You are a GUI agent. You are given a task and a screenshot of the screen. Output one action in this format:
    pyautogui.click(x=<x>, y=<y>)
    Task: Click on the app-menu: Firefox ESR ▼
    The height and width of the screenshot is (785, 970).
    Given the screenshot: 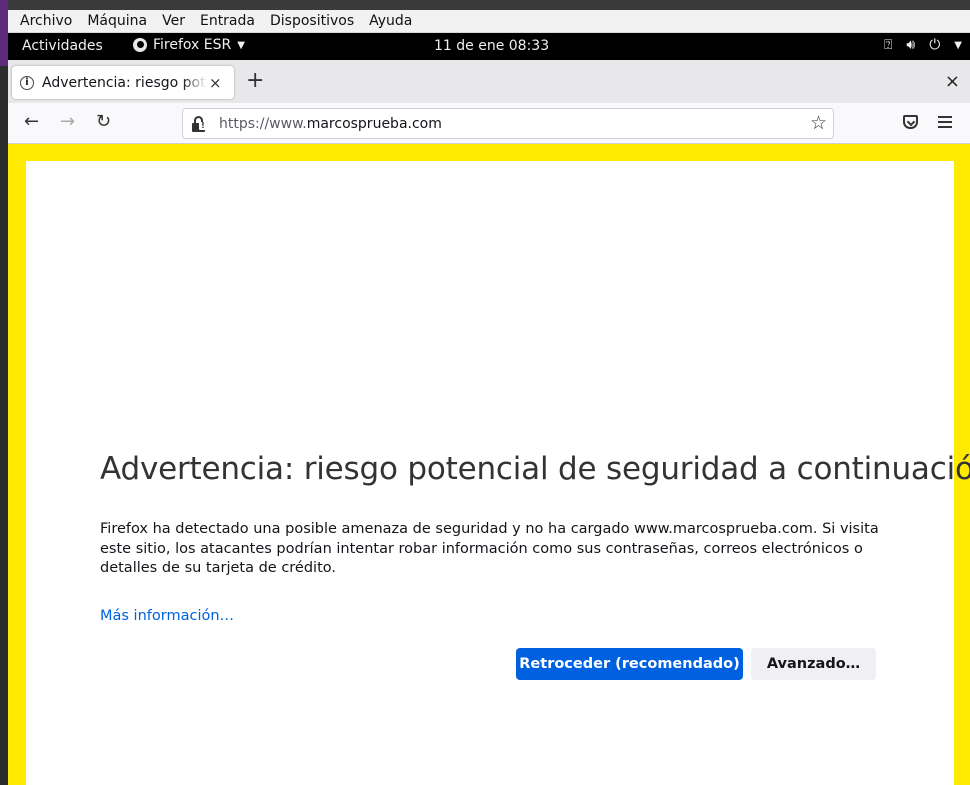 What is the action you would take?
    pyautogui.click(x=189, y=45)
    